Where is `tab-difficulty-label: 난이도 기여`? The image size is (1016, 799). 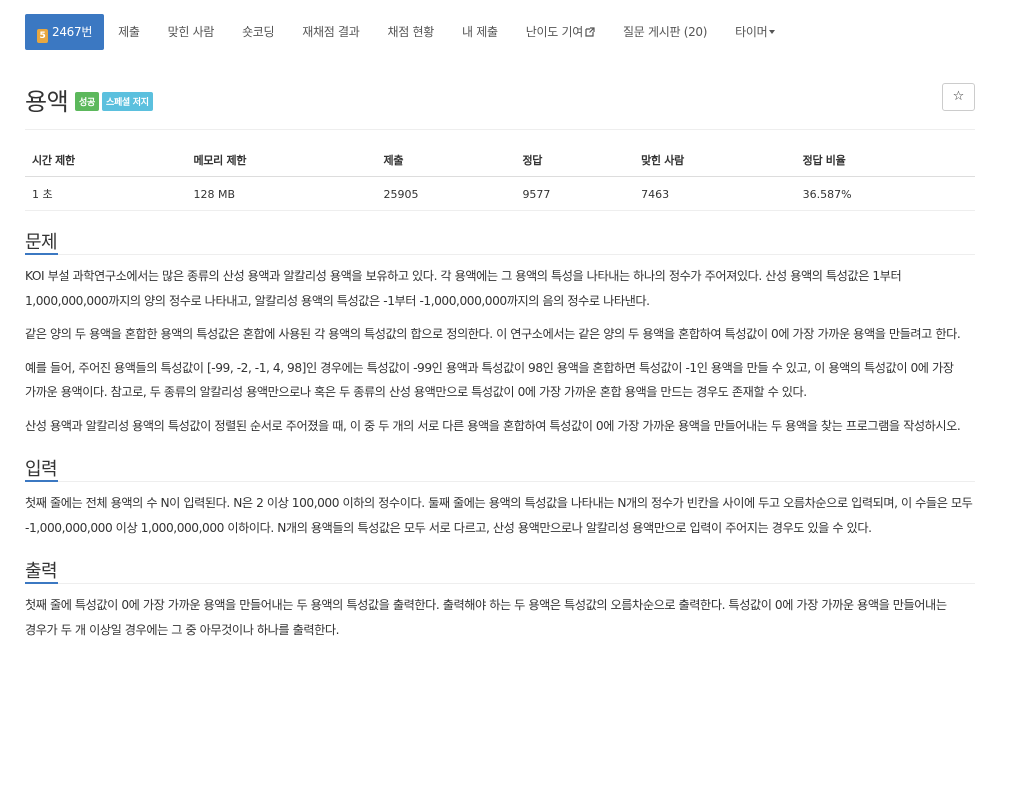 tab-difficulty-label: 난이도 기여 is located at coordinates (554, 32).